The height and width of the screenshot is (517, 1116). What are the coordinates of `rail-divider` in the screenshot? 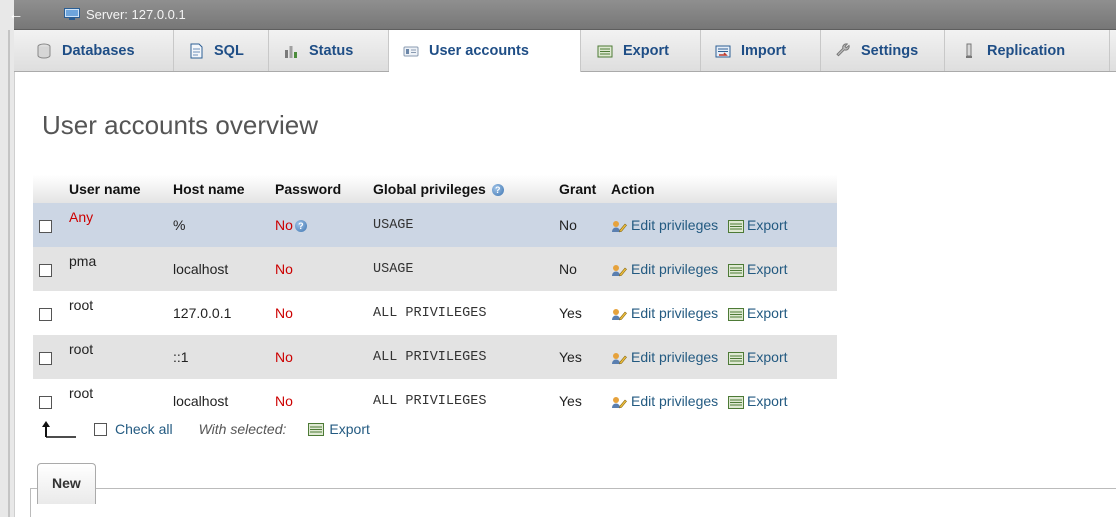 It's located at (9, 273).